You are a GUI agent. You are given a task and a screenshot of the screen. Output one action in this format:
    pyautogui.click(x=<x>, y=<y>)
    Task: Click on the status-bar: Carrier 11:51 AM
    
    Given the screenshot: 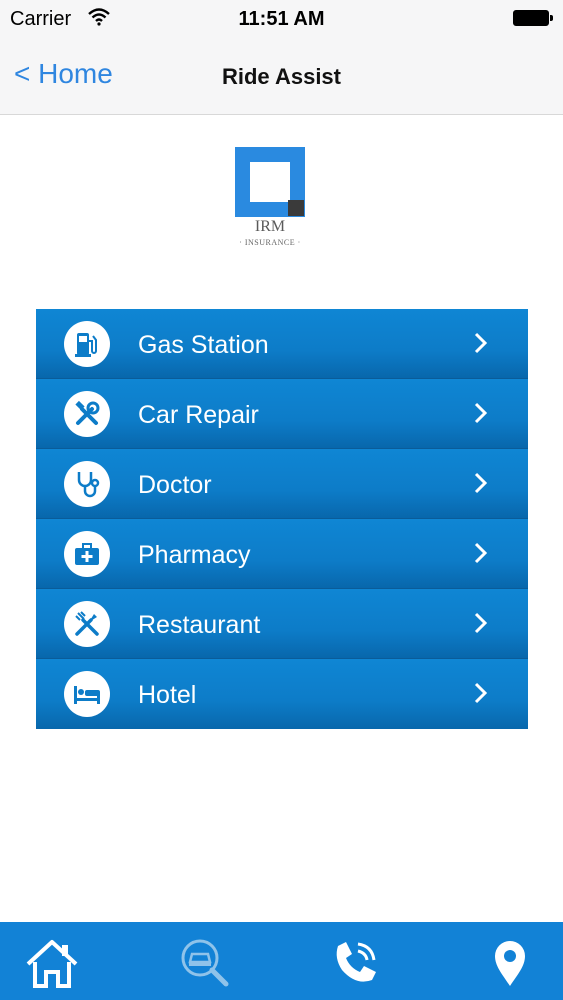 What is the action you would take?
    pyautogui.click(x=281, y=18)
    